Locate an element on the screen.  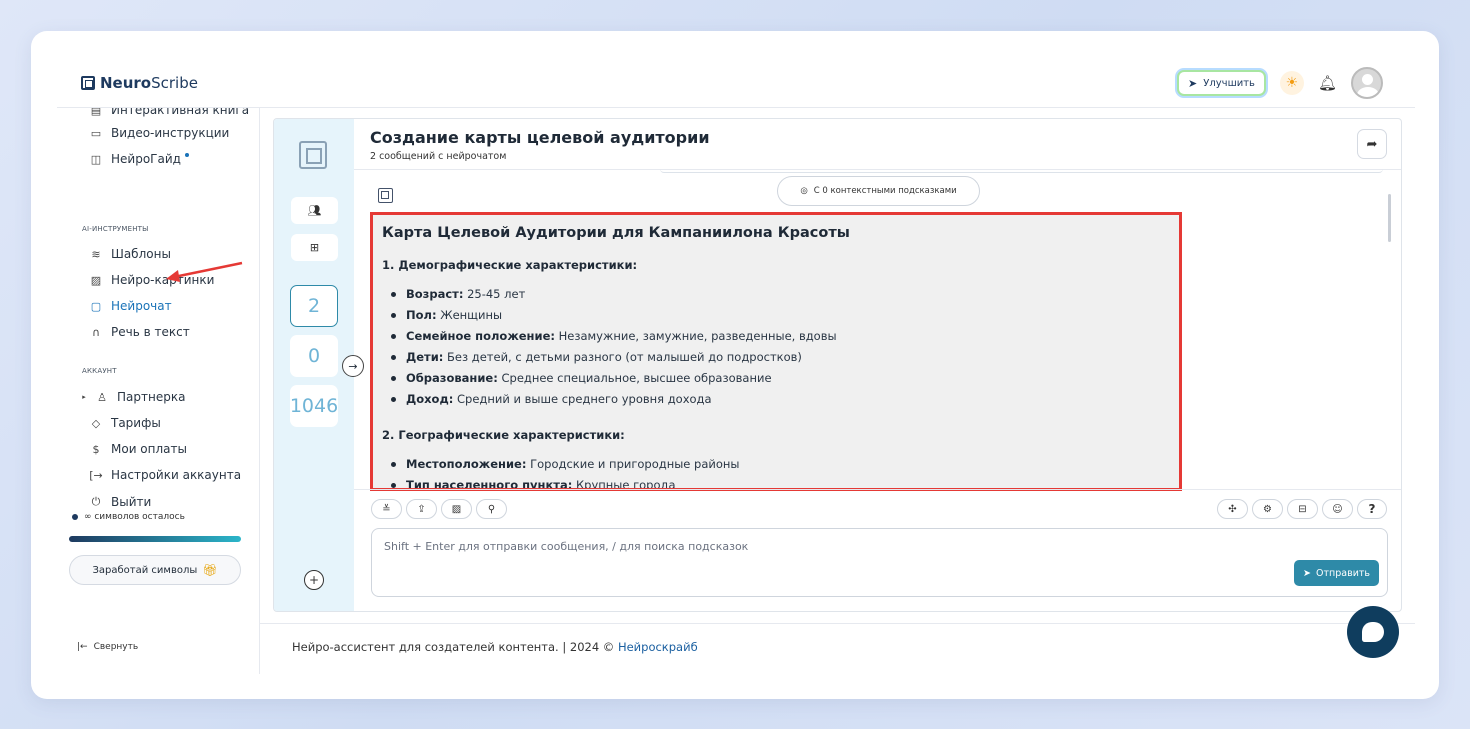
collapse-sidebar-button: |← Свернуть is located at coordinates (107, 647).